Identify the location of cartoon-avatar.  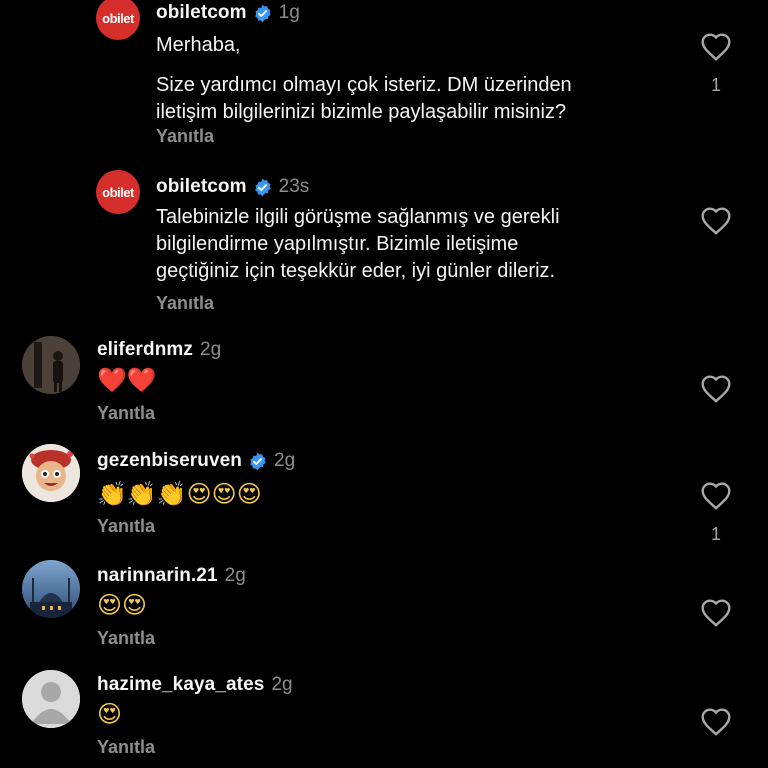
(51, 473).